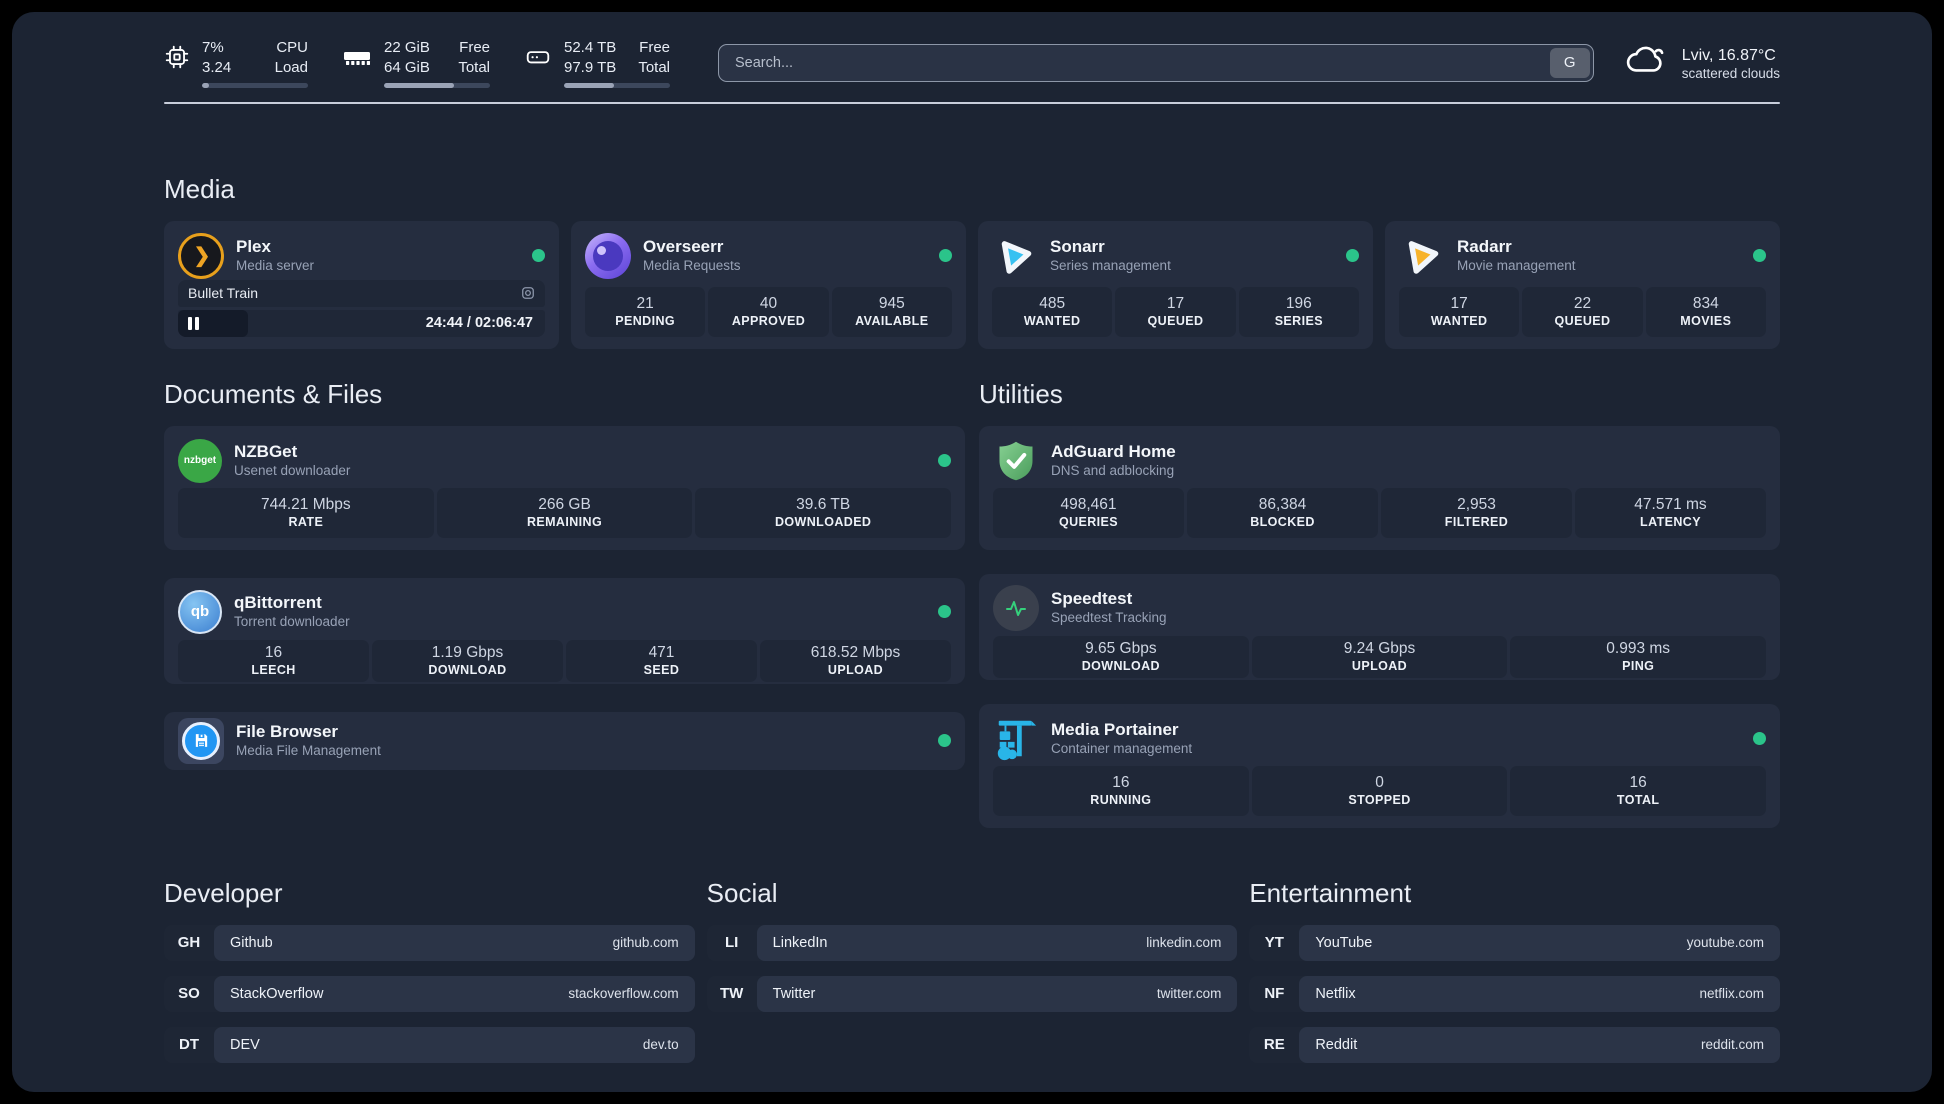 This screenshot has width=1944, height=1104. Describe the element at coordinates (1731, 994) in the screenshot. I see `bookmark-url: netflix.com` at that location.